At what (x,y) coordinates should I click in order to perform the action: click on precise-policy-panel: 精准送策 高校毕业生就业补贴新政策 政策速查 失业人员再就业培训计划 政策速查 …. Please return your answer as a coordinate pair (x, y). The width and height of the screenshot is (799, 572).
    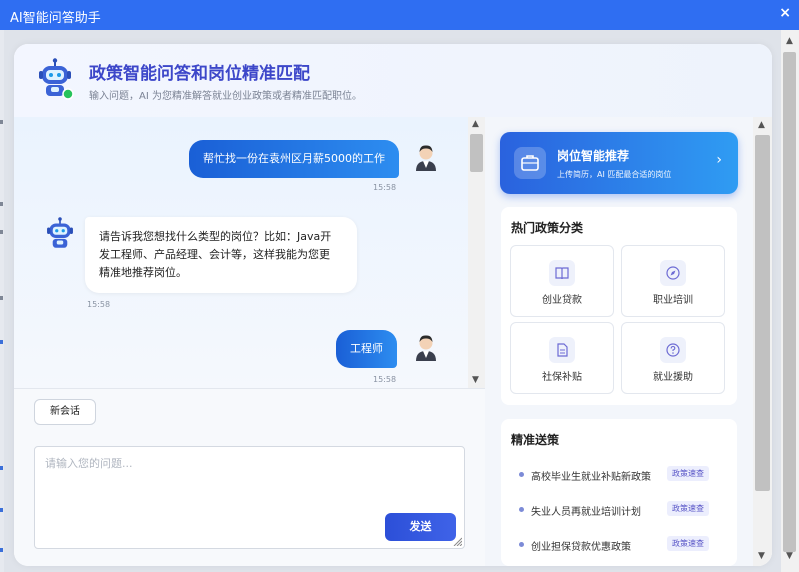
    Looking at the image, I should click on (619, 492).